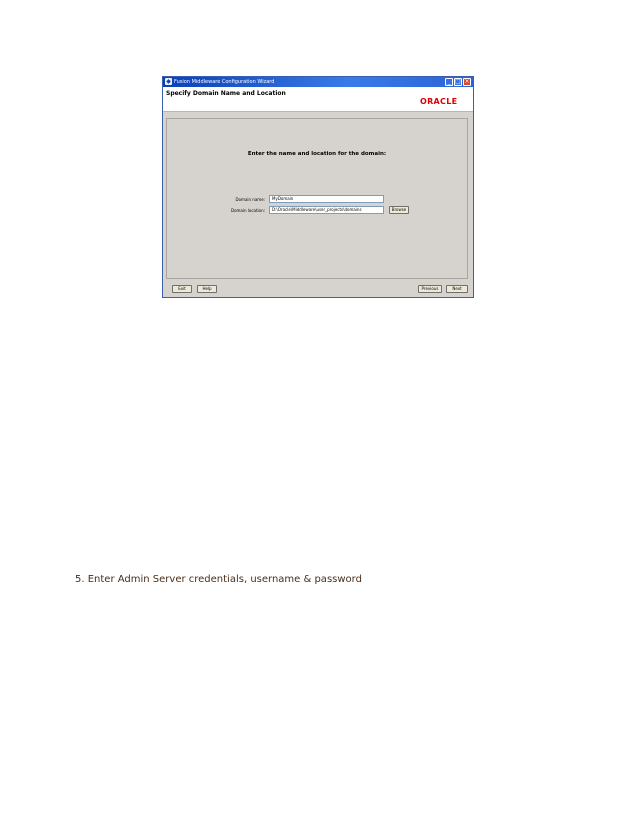  I want to click on domain-location-label: Domain location:, so click(247, 210).